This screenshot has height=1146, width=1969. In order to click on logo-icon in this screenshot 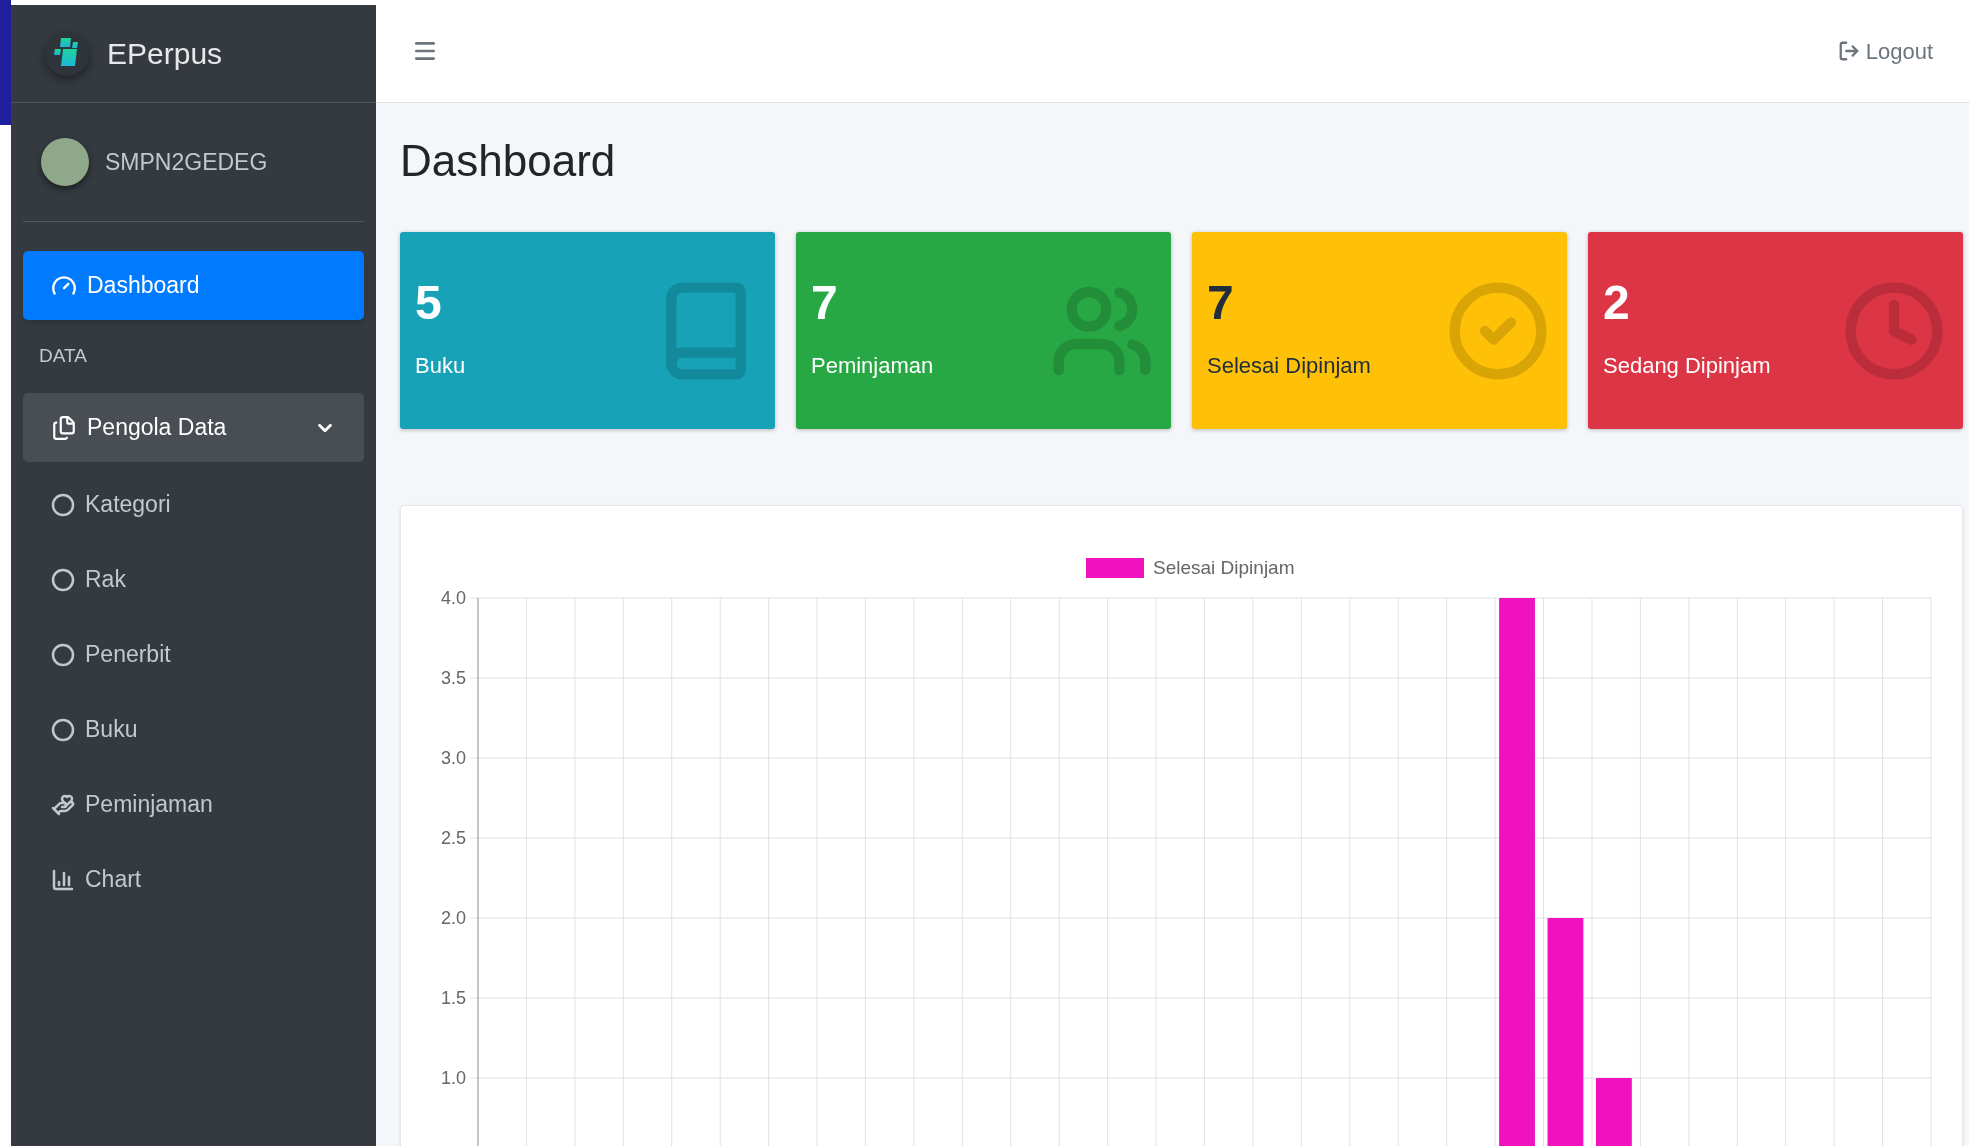, I will do `click(67, 53)`.